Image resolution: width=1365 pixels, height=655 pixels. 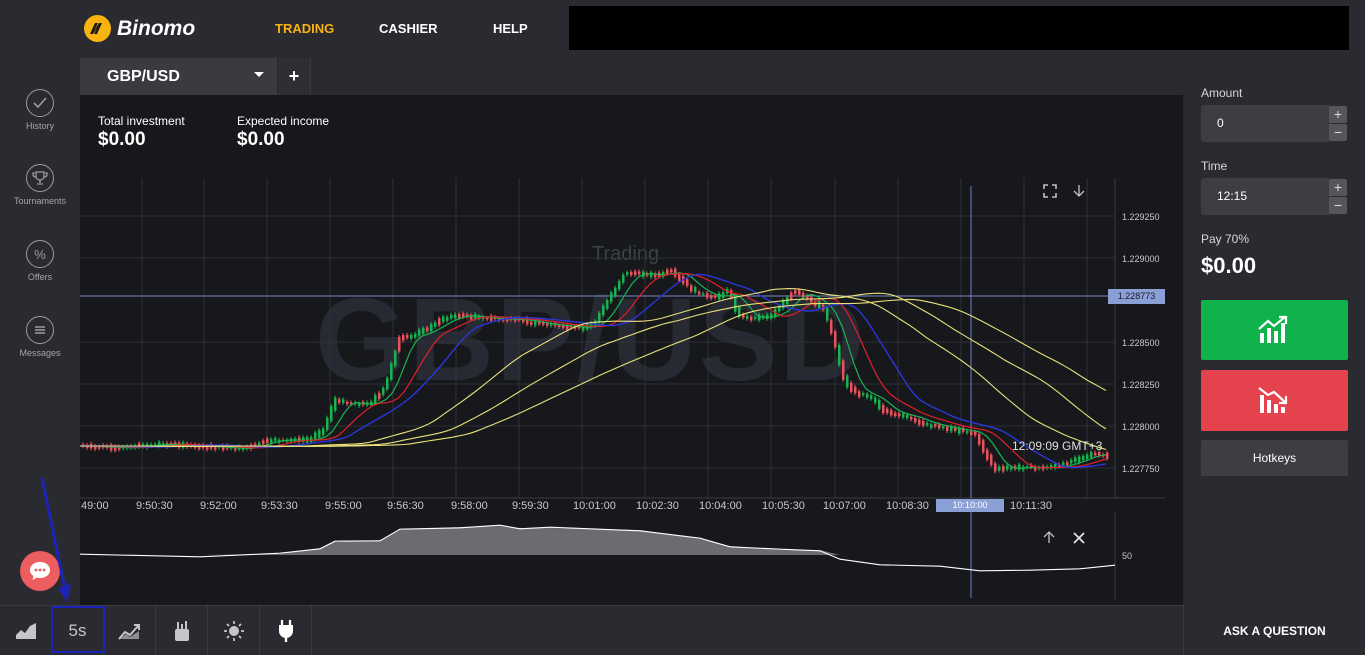 I want to click on sidebar-item-history: History, so click(x=40, y=110).